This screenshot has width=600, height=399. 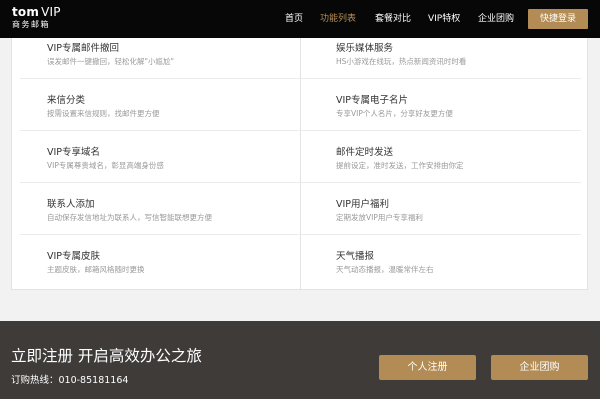 I want to click on feature-desc: HS小游戏在线玩，热点新闻资讯时时看, so click(x=401, y=61).